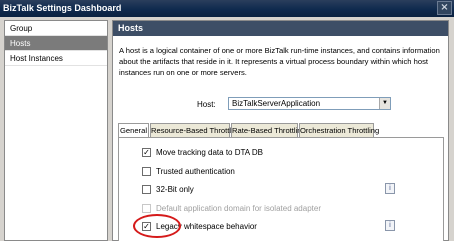  Describe the element at coordinates (339, 130) in the screenshot. I see `tab-orchestration-throttling: Orchestration Throttling` at that location.